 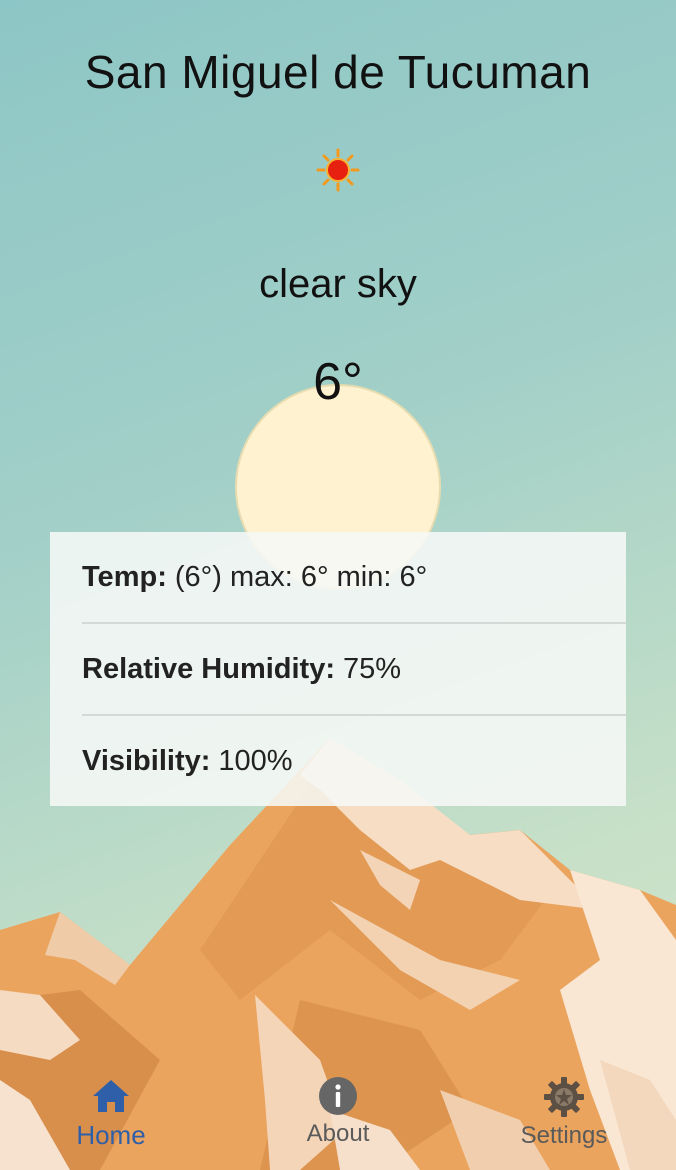 What do you see at coordinates (564, 1135) in the screenshot?
I see `nav-settings-label: Settings` at bounding box center [564, 1135].